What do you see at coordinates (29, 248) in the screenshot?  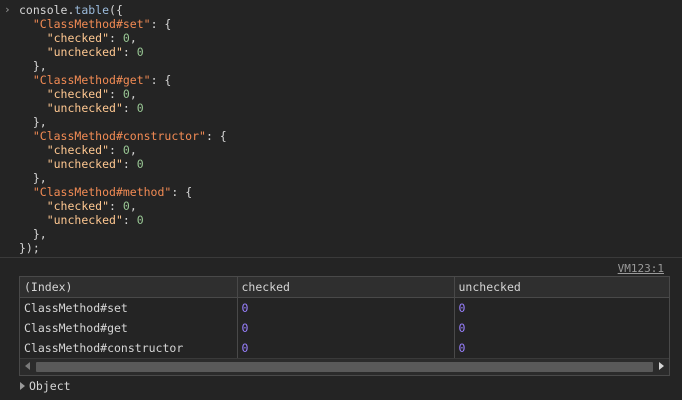 I see `code-token: });` at bounding box center [29, 248].